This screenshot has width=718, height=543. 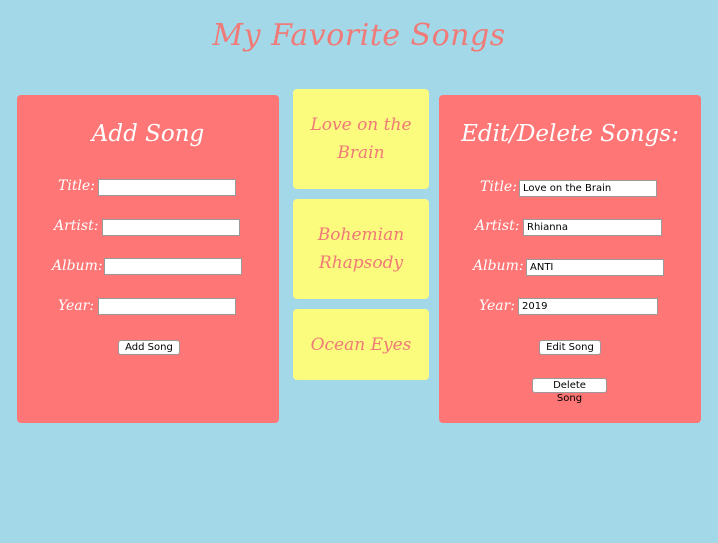 I want to click on delete-song-button: Delete Song, so click(x=569, y=391).